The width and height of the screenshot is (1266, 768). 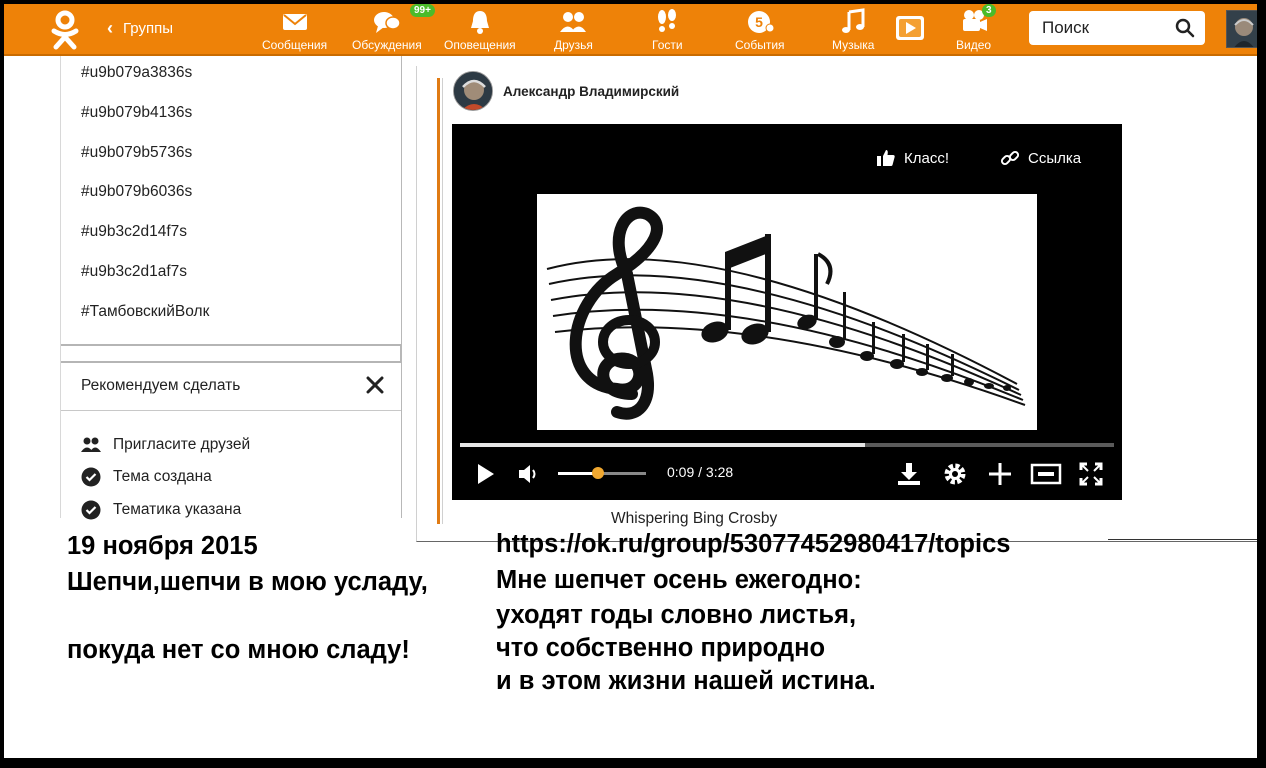 What do you see at coordinates (247, 582) in the screenshot?
I see `poem-left-line-1: Шепчи,шепчи в мою усладу,` at bounding box center [247, 582].